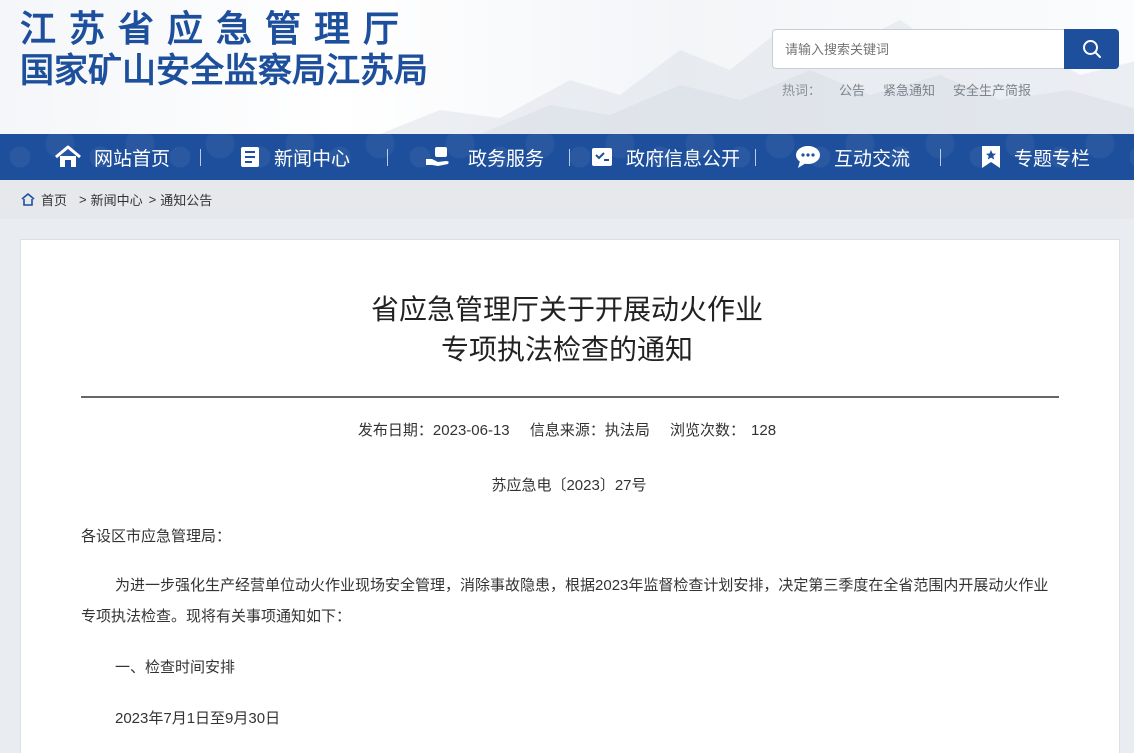 This screenshot has height=753, width=1134. I want to click on breadcrumb-home-link: 首页, so click(54, 199).